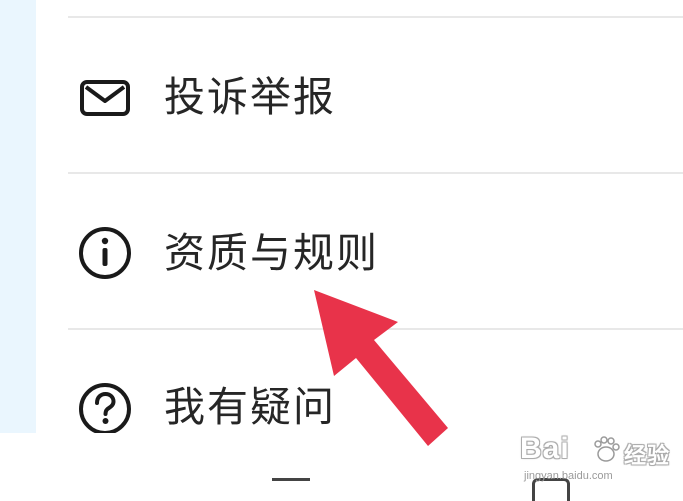  Describe the element at coordinates (18, 216) in the screenshot. I see `side-panel-edge` at that location.